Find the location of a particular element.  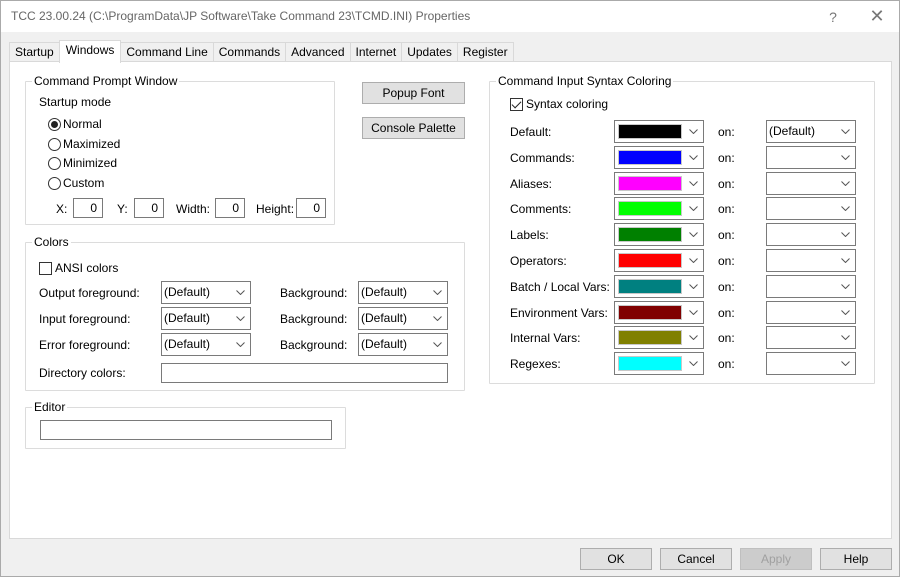

ansi-colors-checkbox: ANSI colors is located at coordinates (78, 268).